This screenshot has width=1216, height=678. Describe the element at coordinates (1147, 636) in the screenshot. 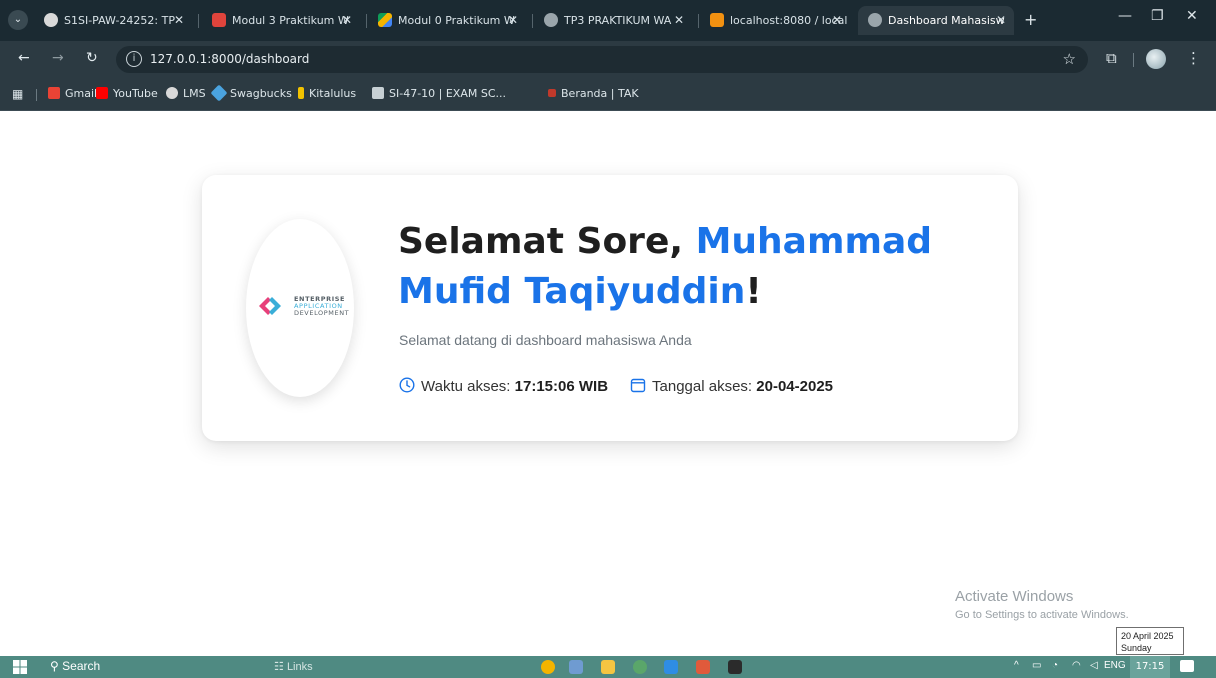

I see `tooltip-date: 20 April 2025` at that location.